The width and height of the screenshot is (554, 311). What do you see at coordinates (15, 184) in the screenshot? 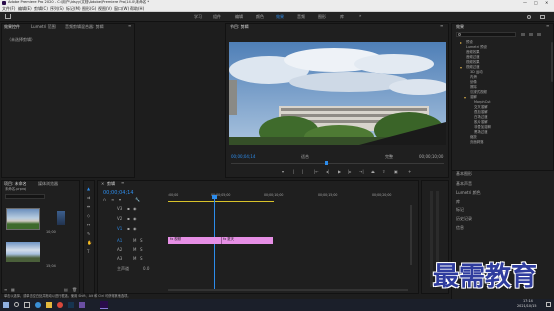
I see `tab-project: 项目: 未命名` at bounding box center [15, 184].